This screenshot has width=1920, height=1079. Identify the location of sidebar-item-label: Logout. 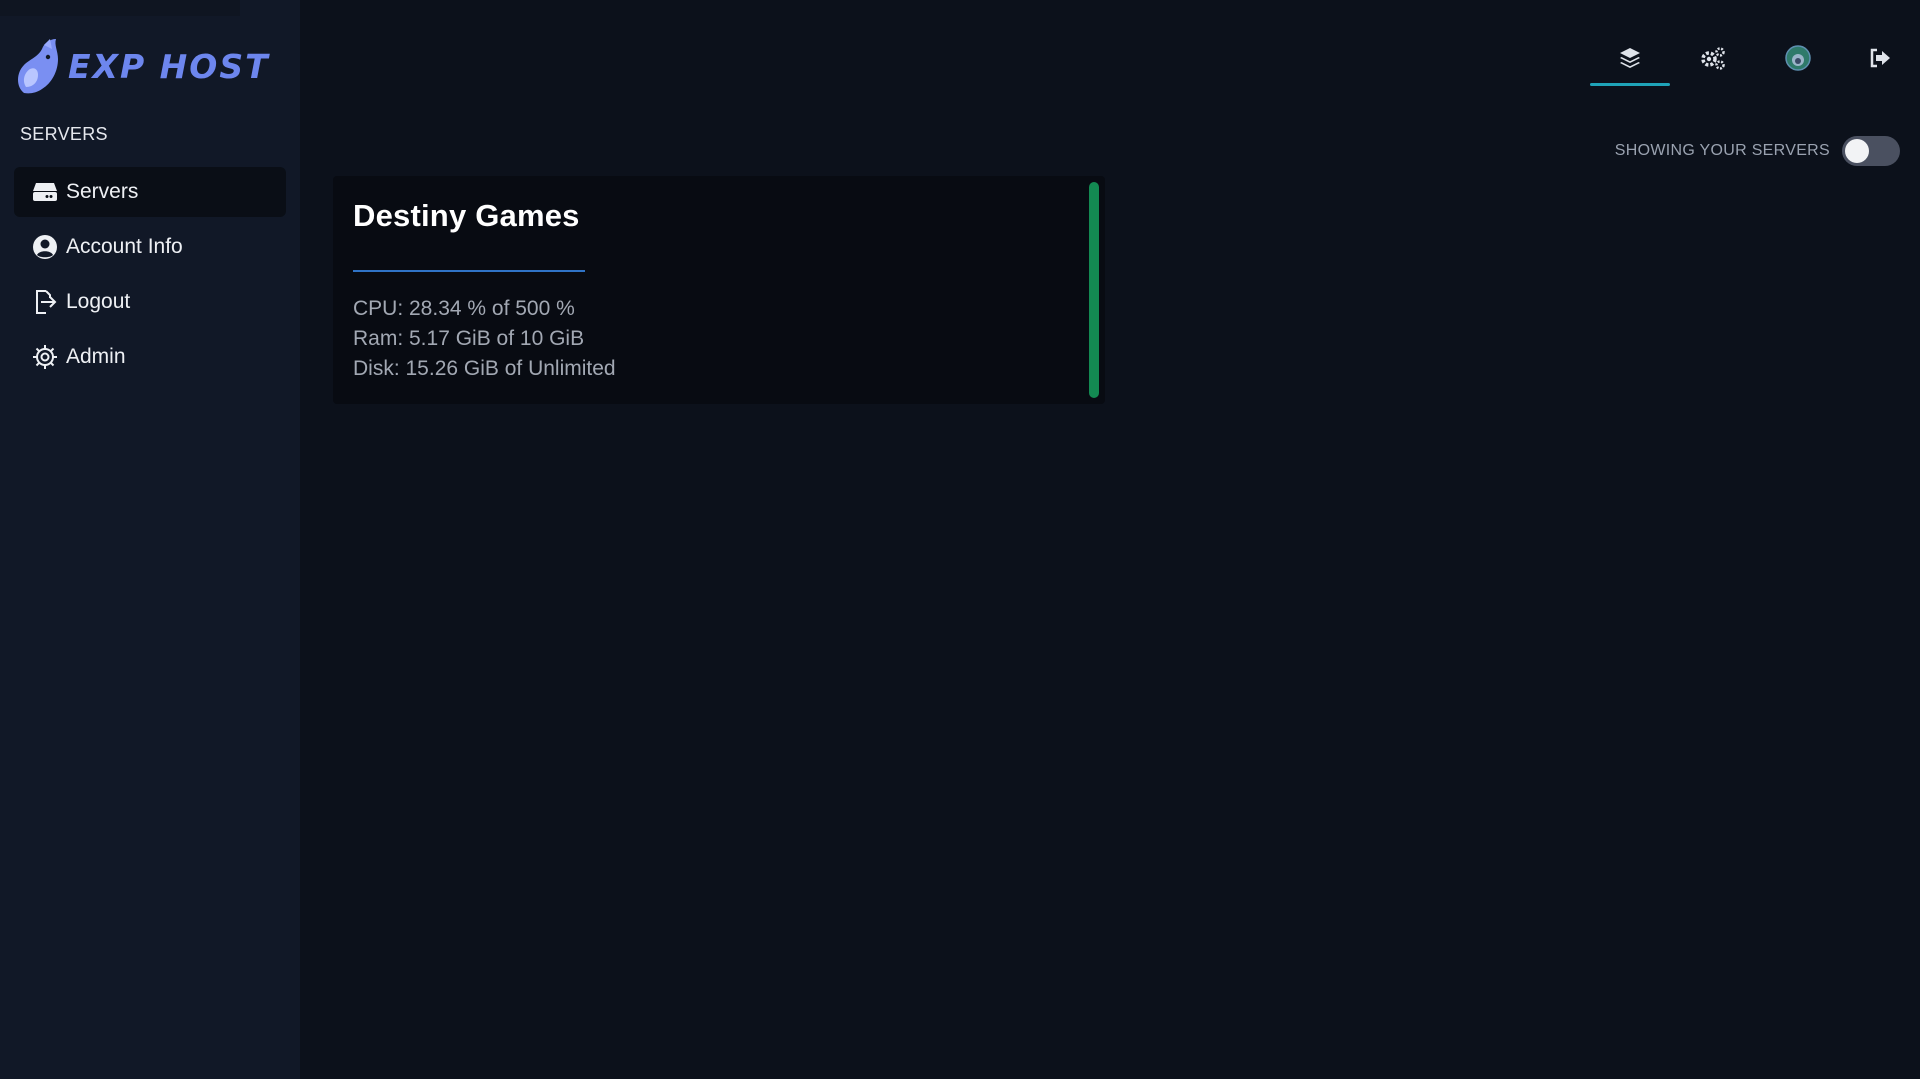
(98, 301).